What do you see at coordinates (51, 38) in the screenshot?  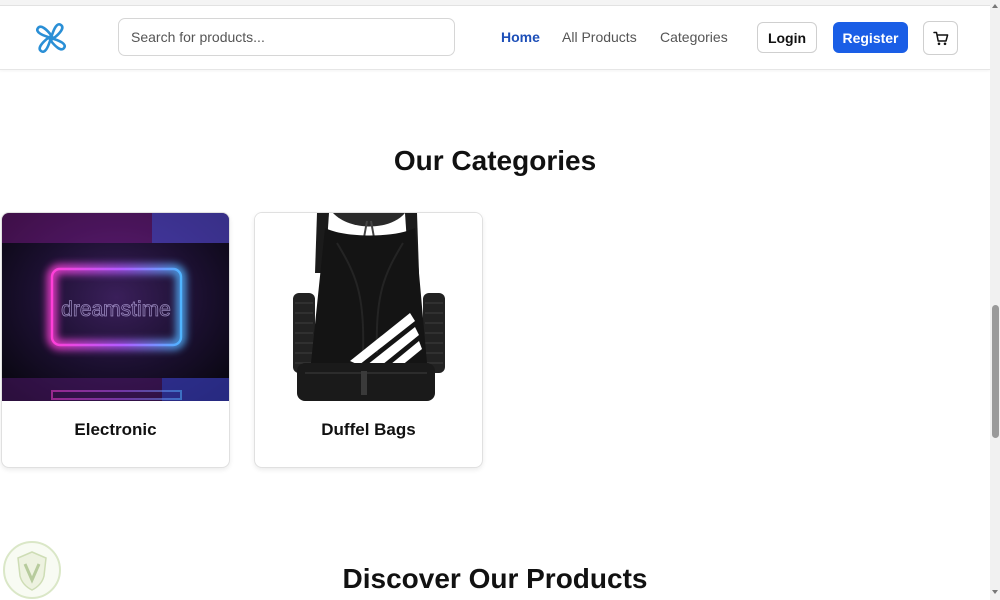 I see `propeller-logo-icon` at bounding box center [51, 38].